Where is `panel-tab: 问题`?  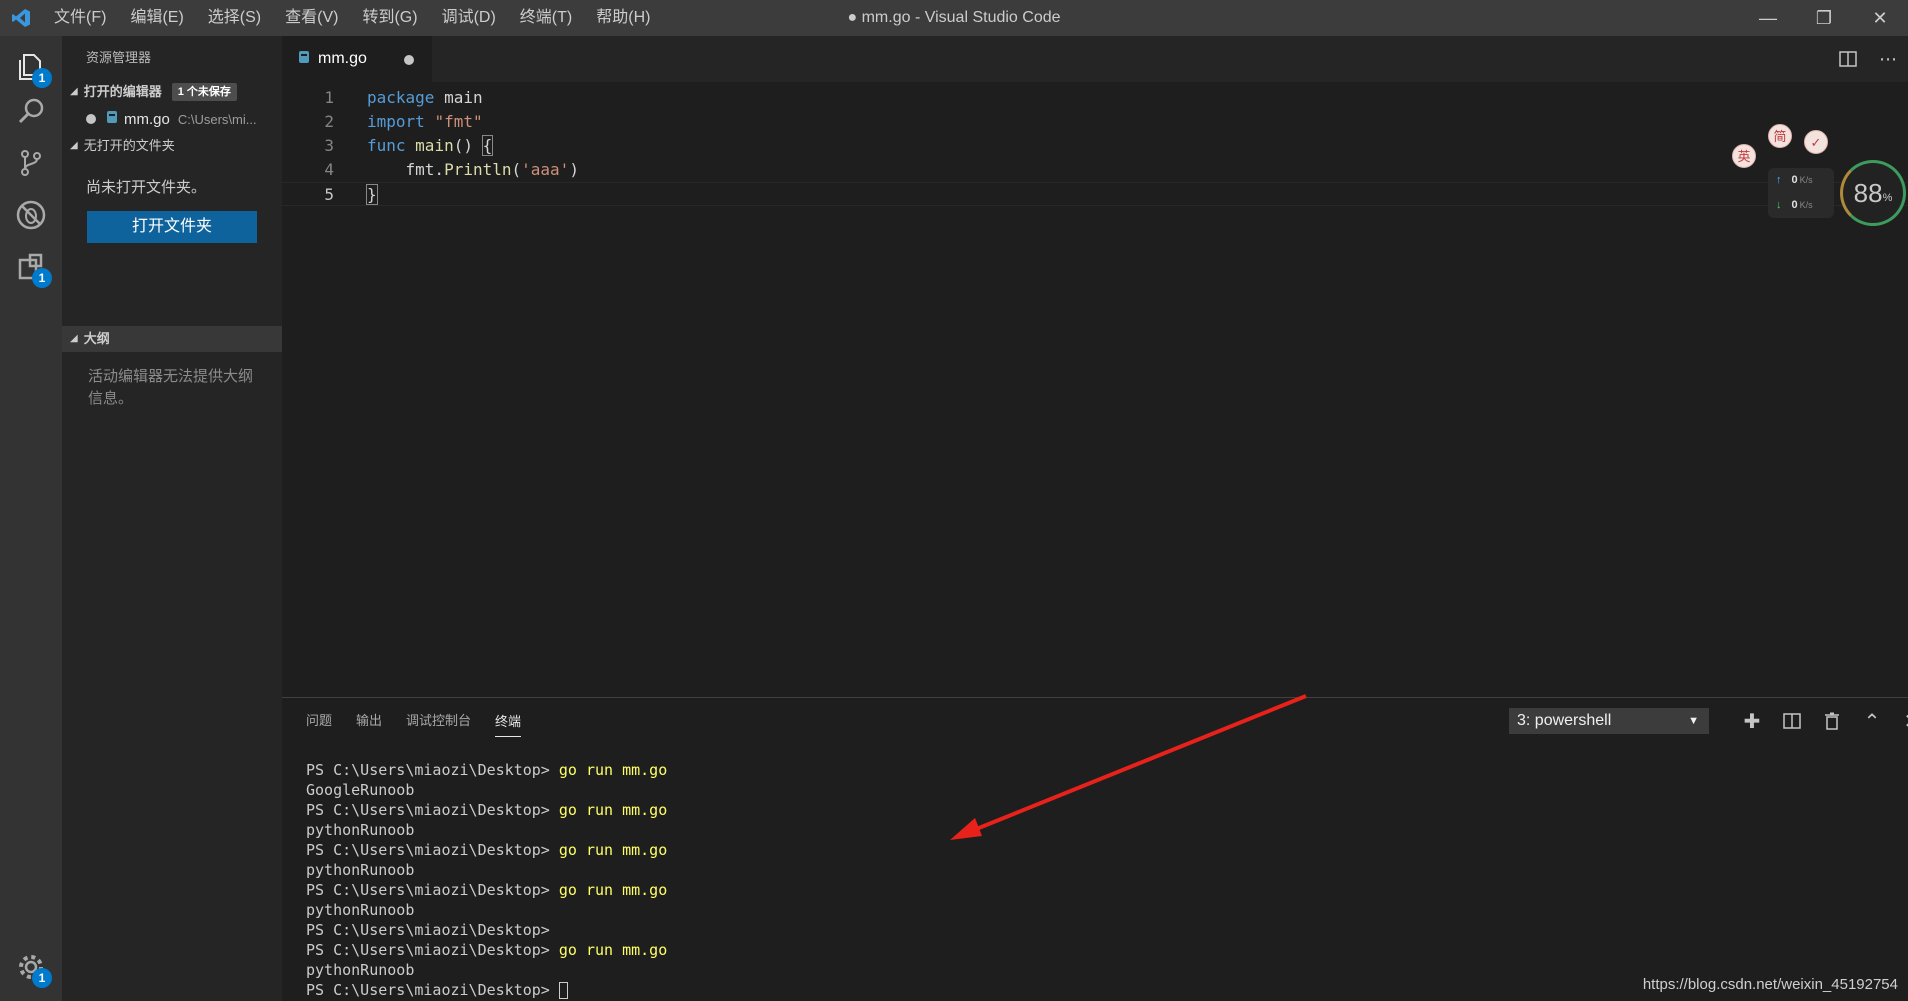 panel-tab: 问题 is located at coordinates (319, 721).